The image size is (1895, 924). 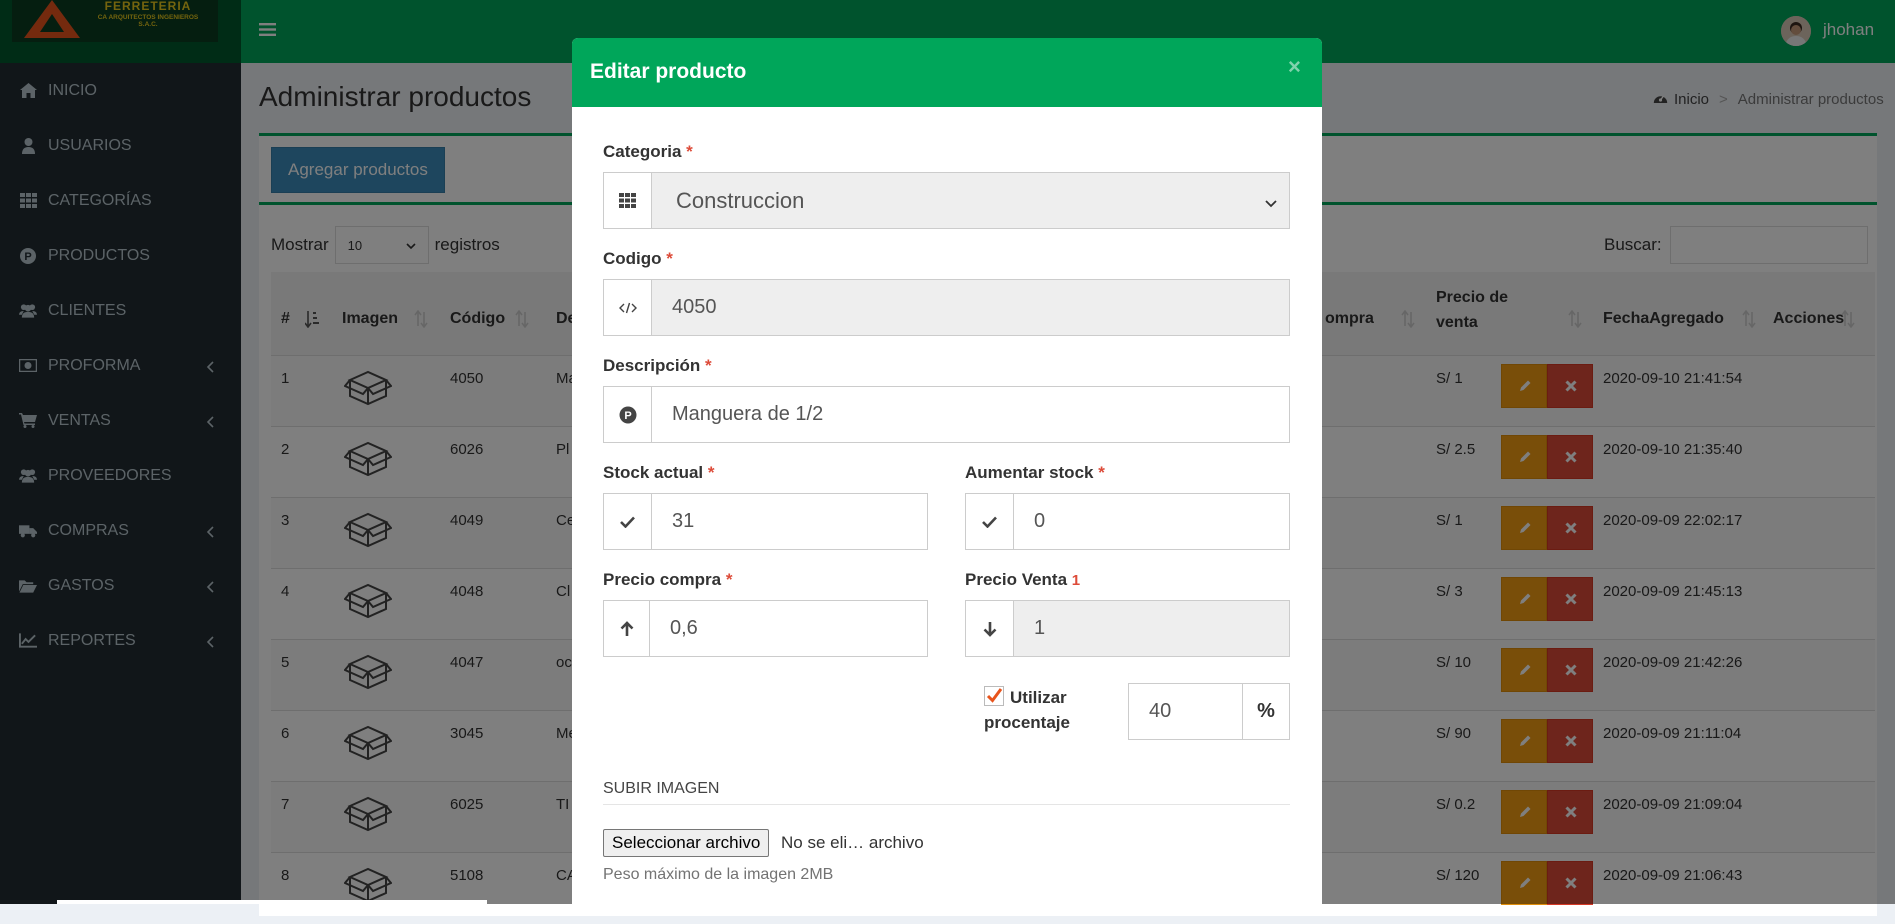 What do you see at coordinates (1271, 201) in the screenshot?
I see `chevron-down-icon` at bounding box center [1271, 201].